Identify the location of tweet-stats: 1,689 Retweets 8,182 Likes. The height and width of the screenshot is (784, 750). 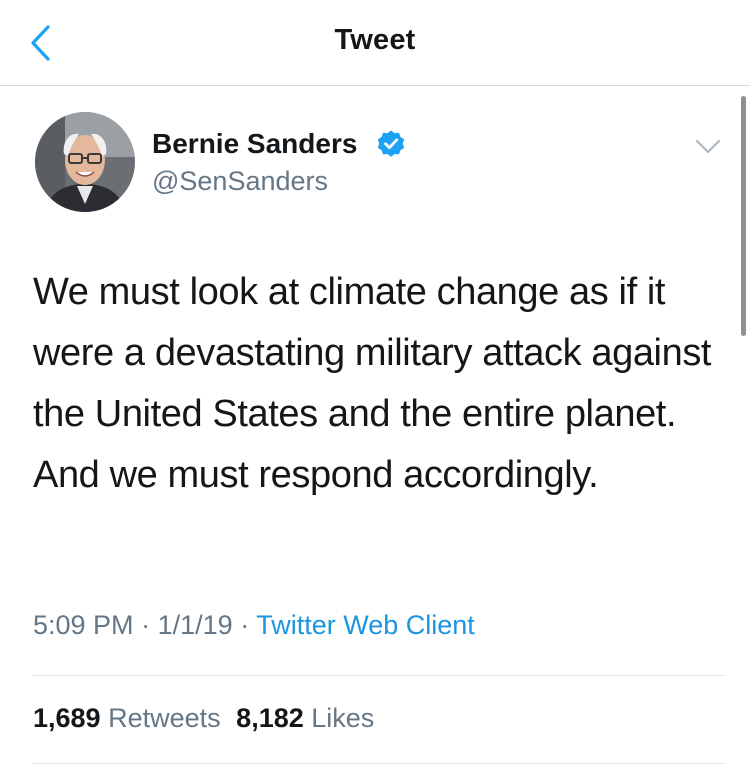
(203, 718).